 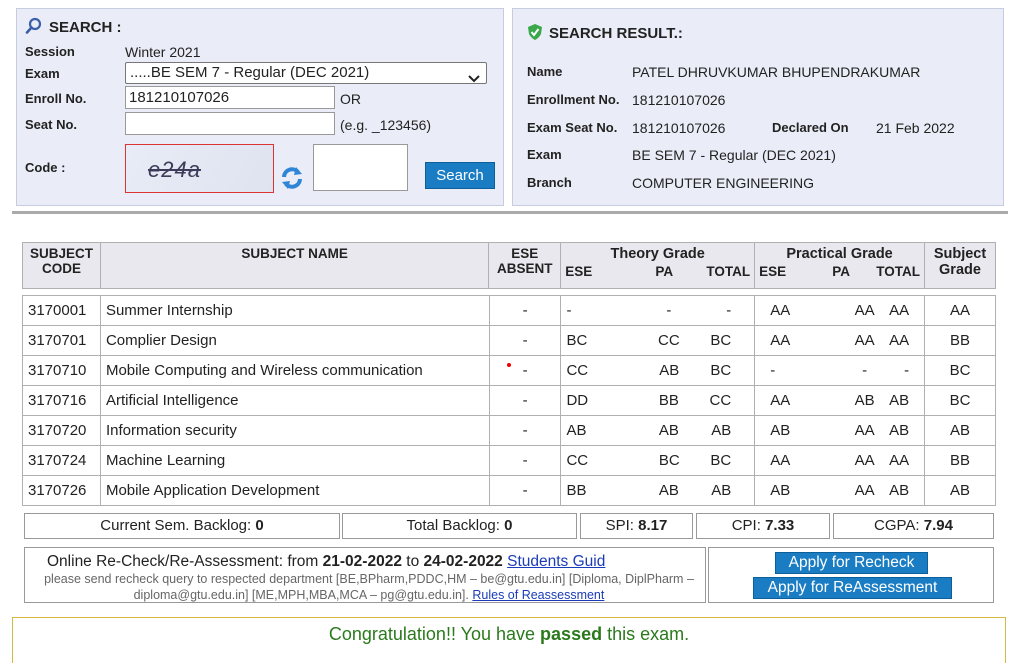 I want to click on recheck-to-date: 24-02-2022, so click(x=463, y=561).